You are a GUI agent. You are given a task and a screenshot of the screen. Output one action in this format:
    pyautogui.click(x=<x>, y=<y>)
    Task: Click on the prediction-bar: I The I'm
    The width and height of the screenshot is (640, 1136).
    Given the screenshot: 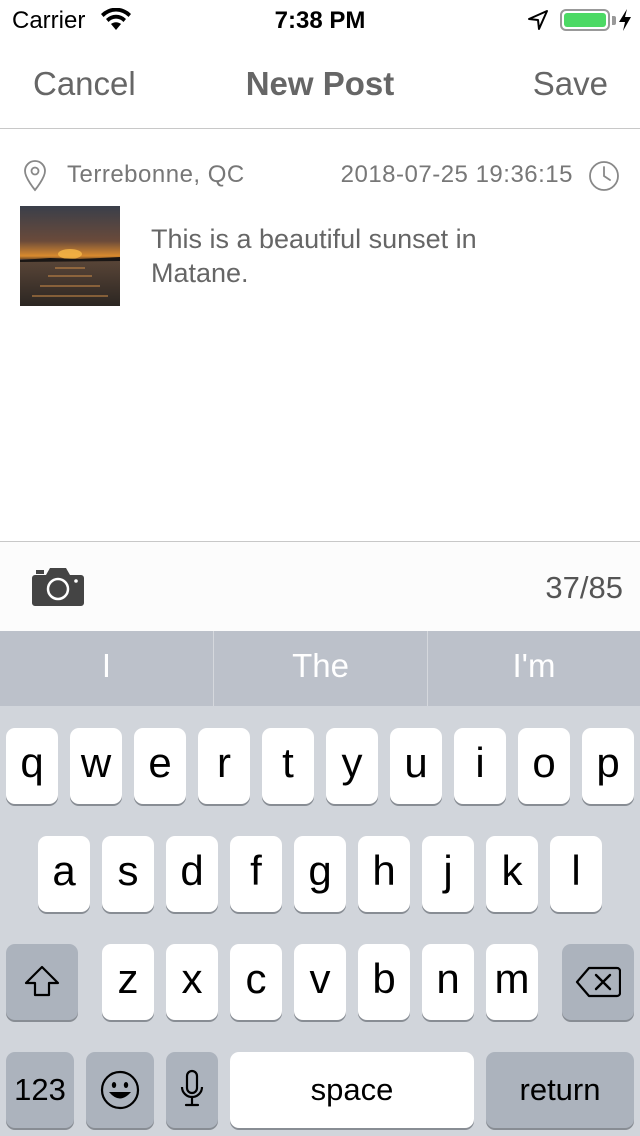 What is the action you would take?
    pyautogui.click(x=320, y=668)
    